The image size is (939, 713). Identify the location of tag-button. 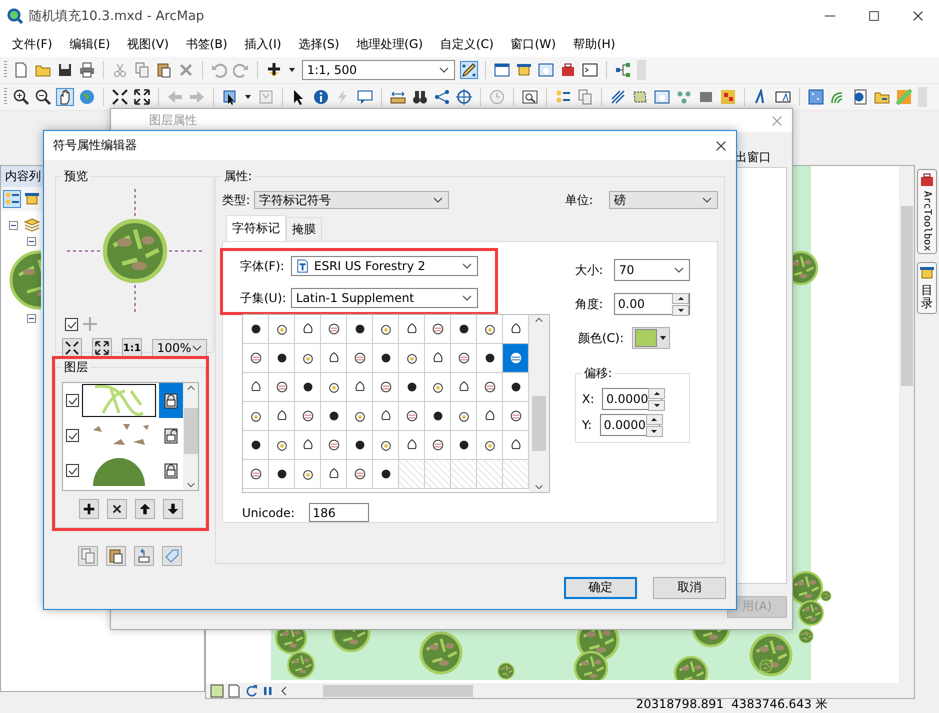
(172, 556).